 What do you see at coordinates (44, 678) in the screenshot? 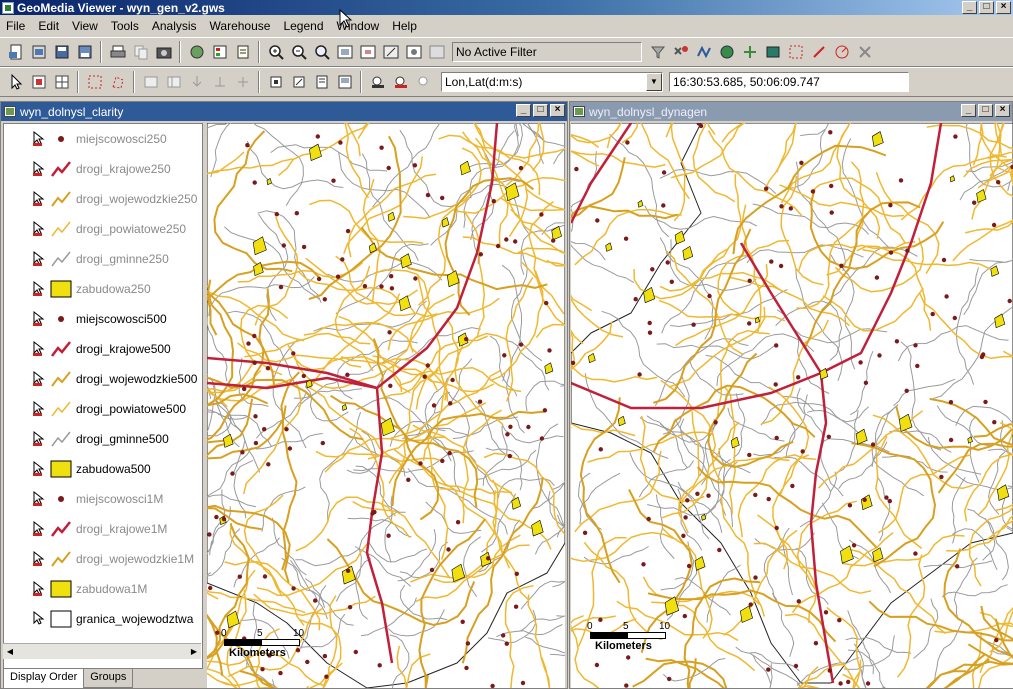
I see `tab-display-order: Display Order` at bounding box center [44, 678].